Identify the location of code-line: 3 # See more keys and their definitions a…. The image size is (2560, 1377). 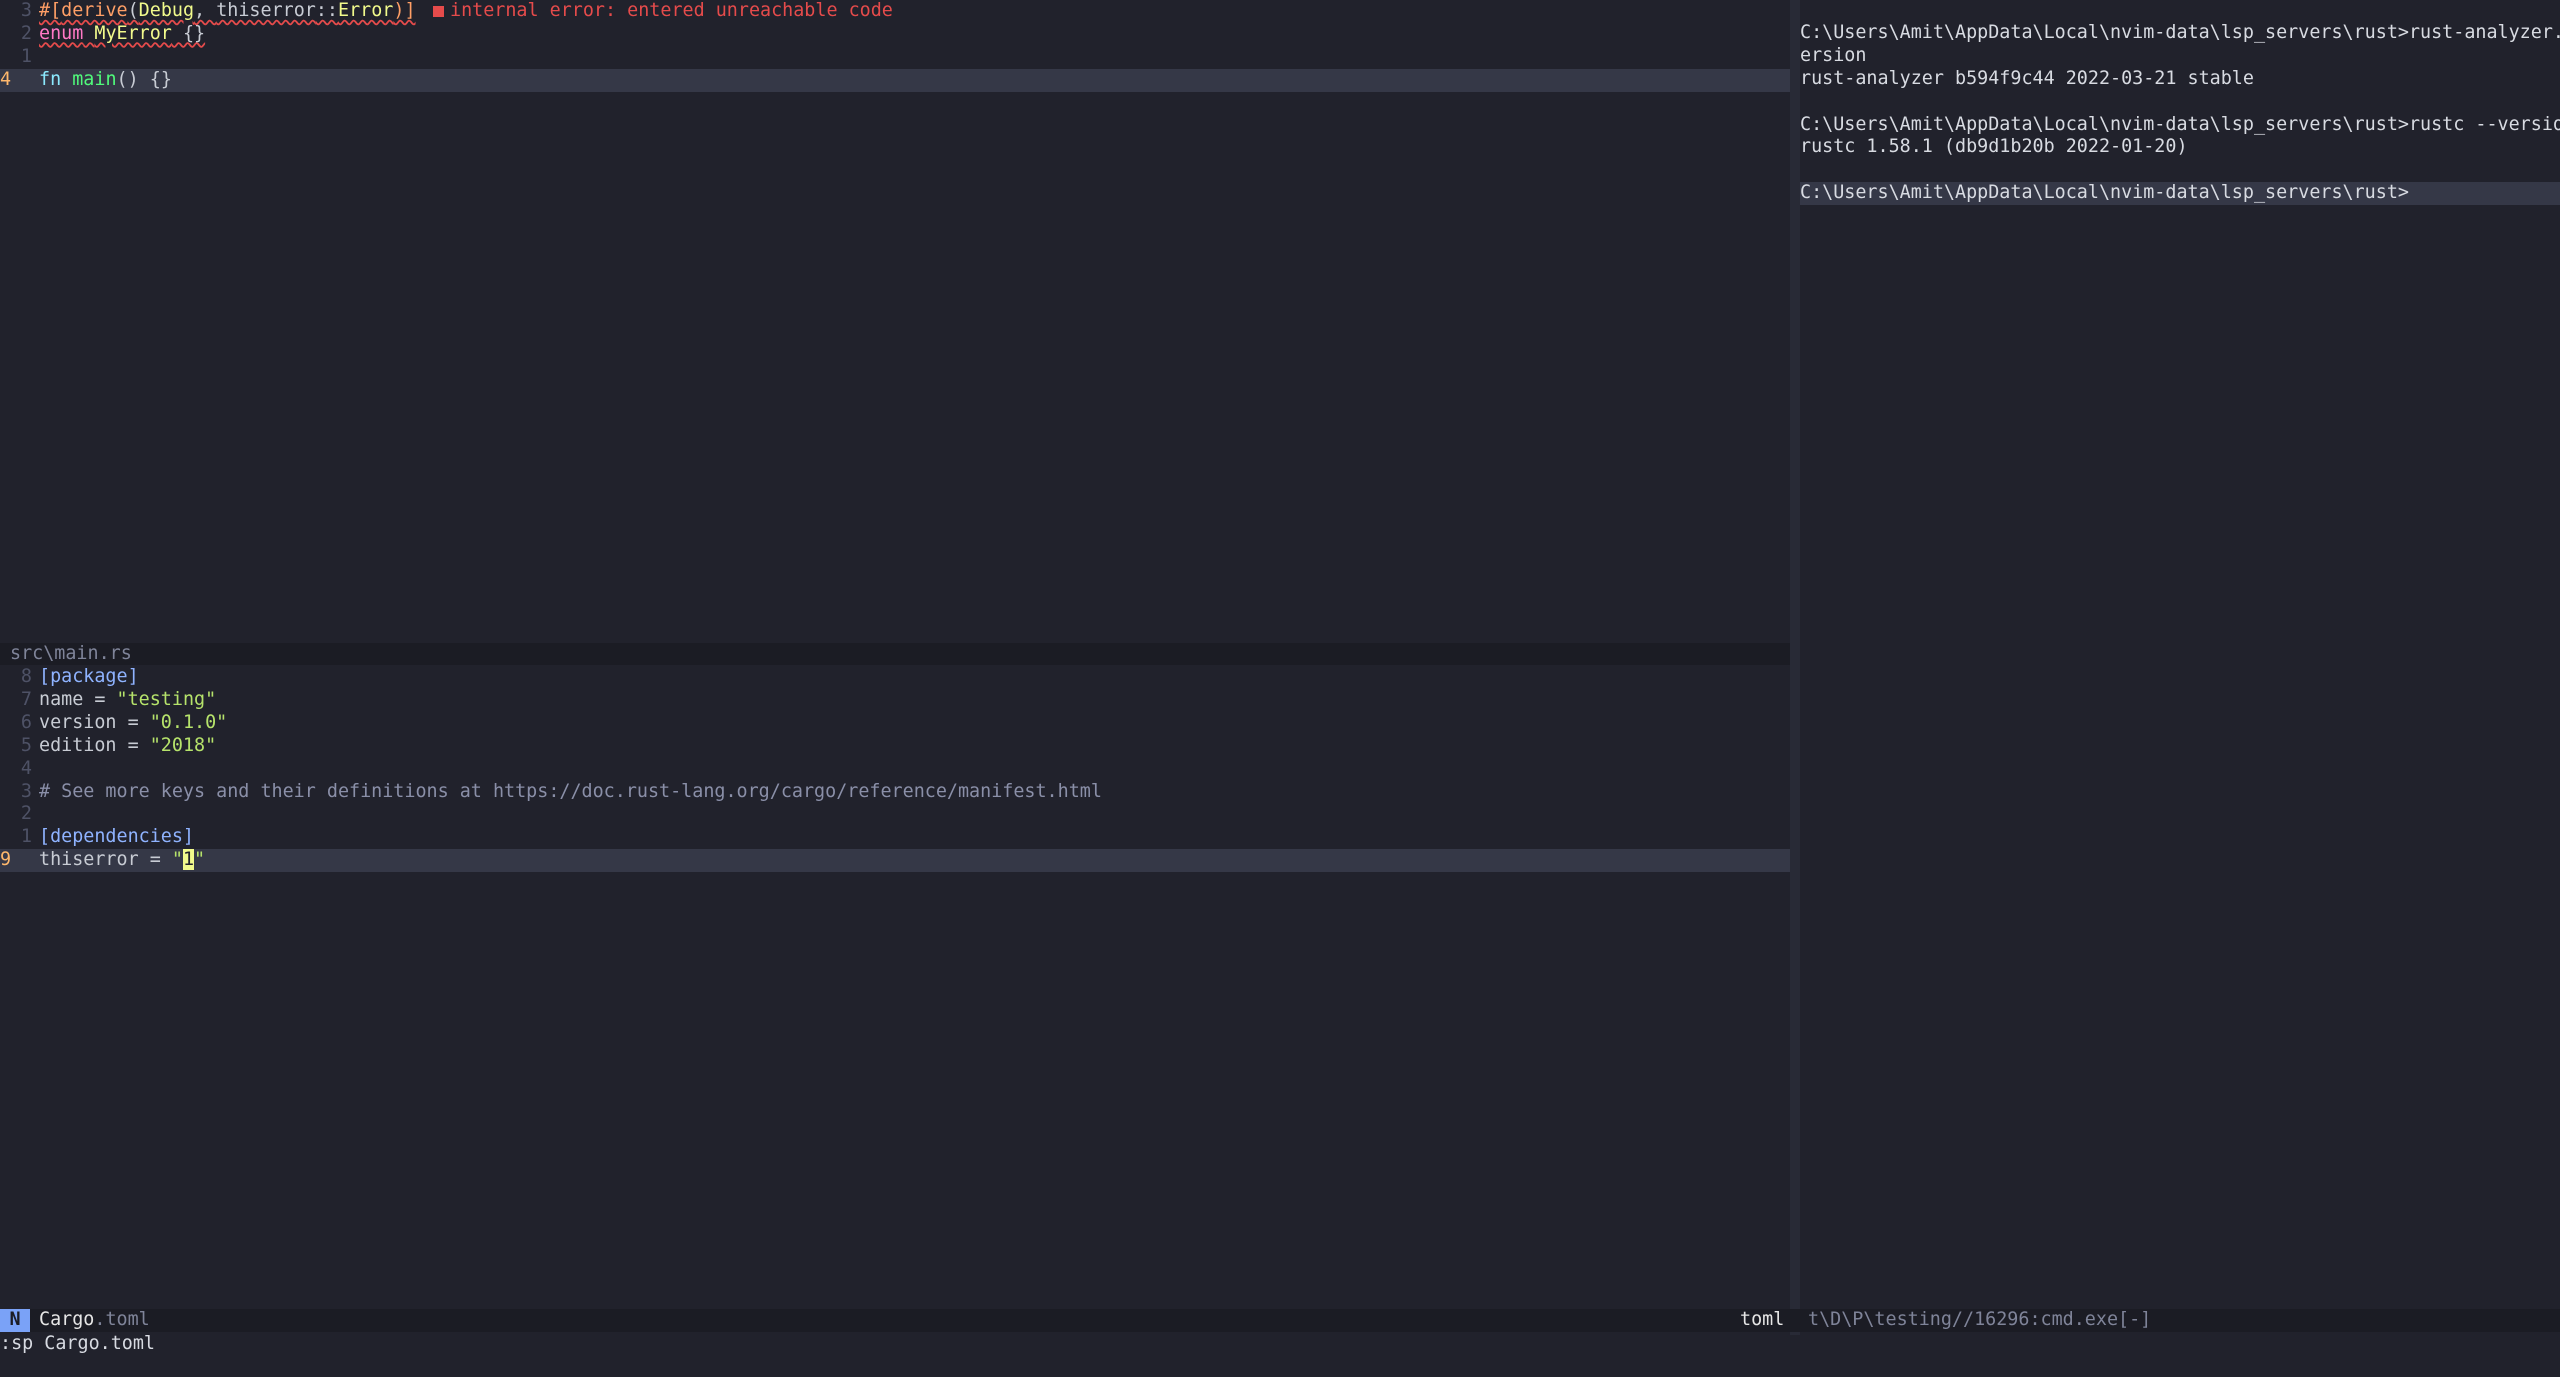
(895, 792).